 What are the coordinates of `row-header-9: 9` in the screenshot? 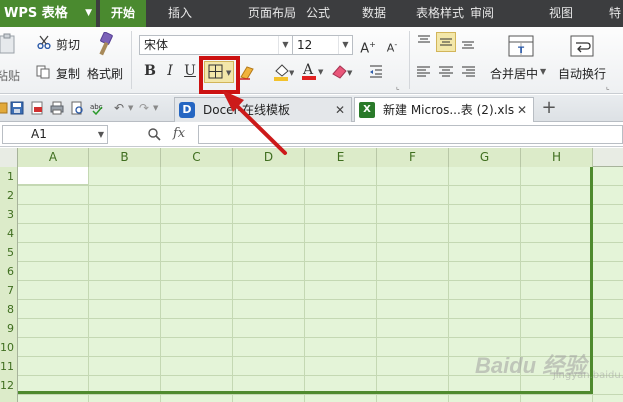 It's located at (9, 328).